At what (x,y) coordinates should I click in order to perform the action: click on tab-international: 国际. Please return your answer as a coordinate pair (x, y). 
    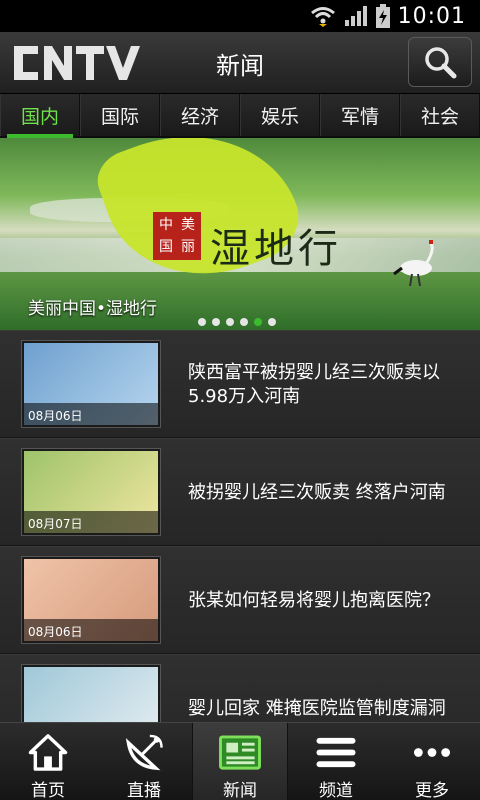
    Looking at the image, I should click on (120, 115).